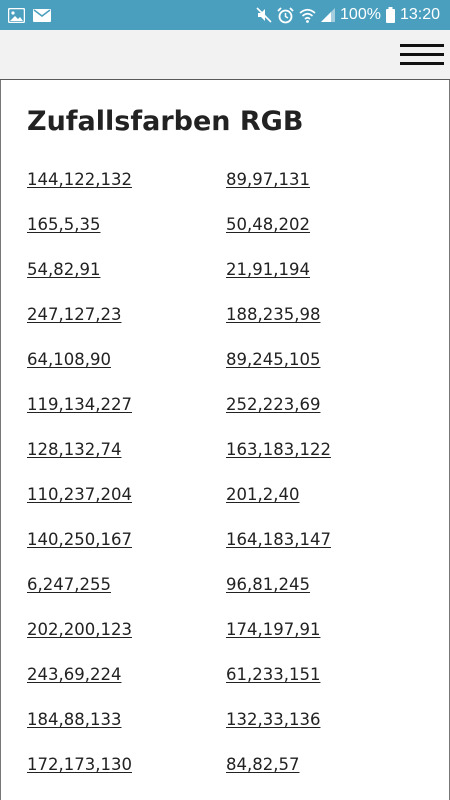  I want to click on color-link-right: 252,223,69, so click(273, 404).